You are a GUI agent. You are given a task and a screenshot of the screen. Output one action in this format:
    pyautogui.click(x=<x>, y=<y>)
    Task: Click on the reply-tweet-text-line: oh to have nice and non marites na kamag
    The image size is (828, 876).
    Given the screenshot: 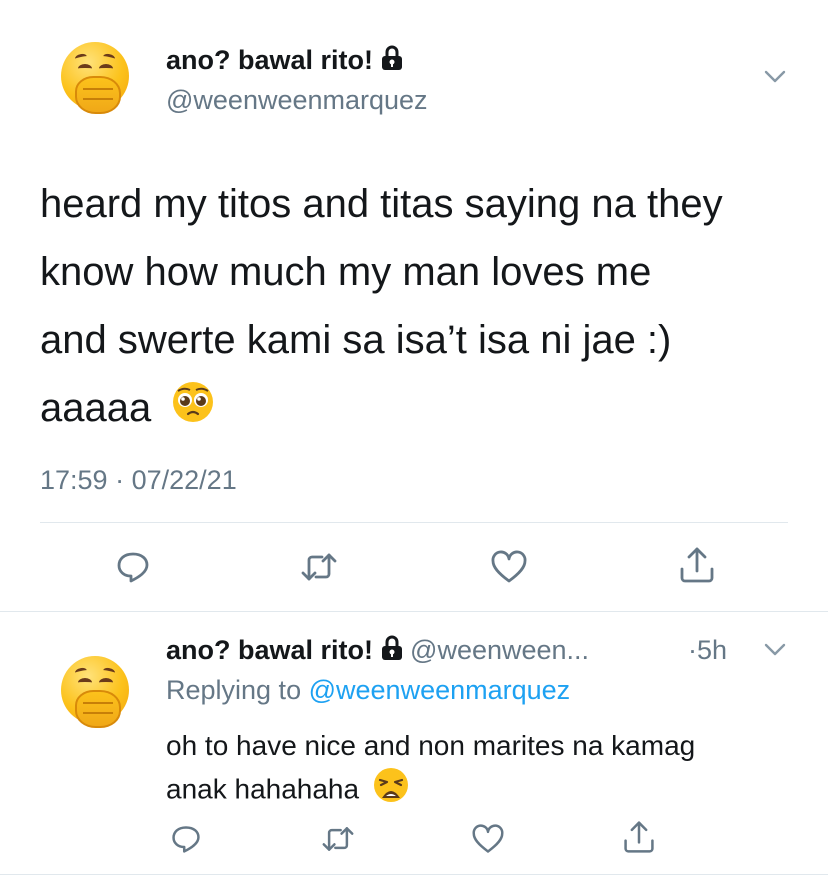 What is the action you would take?
    pyautogui.click(x=431, y=745)
    